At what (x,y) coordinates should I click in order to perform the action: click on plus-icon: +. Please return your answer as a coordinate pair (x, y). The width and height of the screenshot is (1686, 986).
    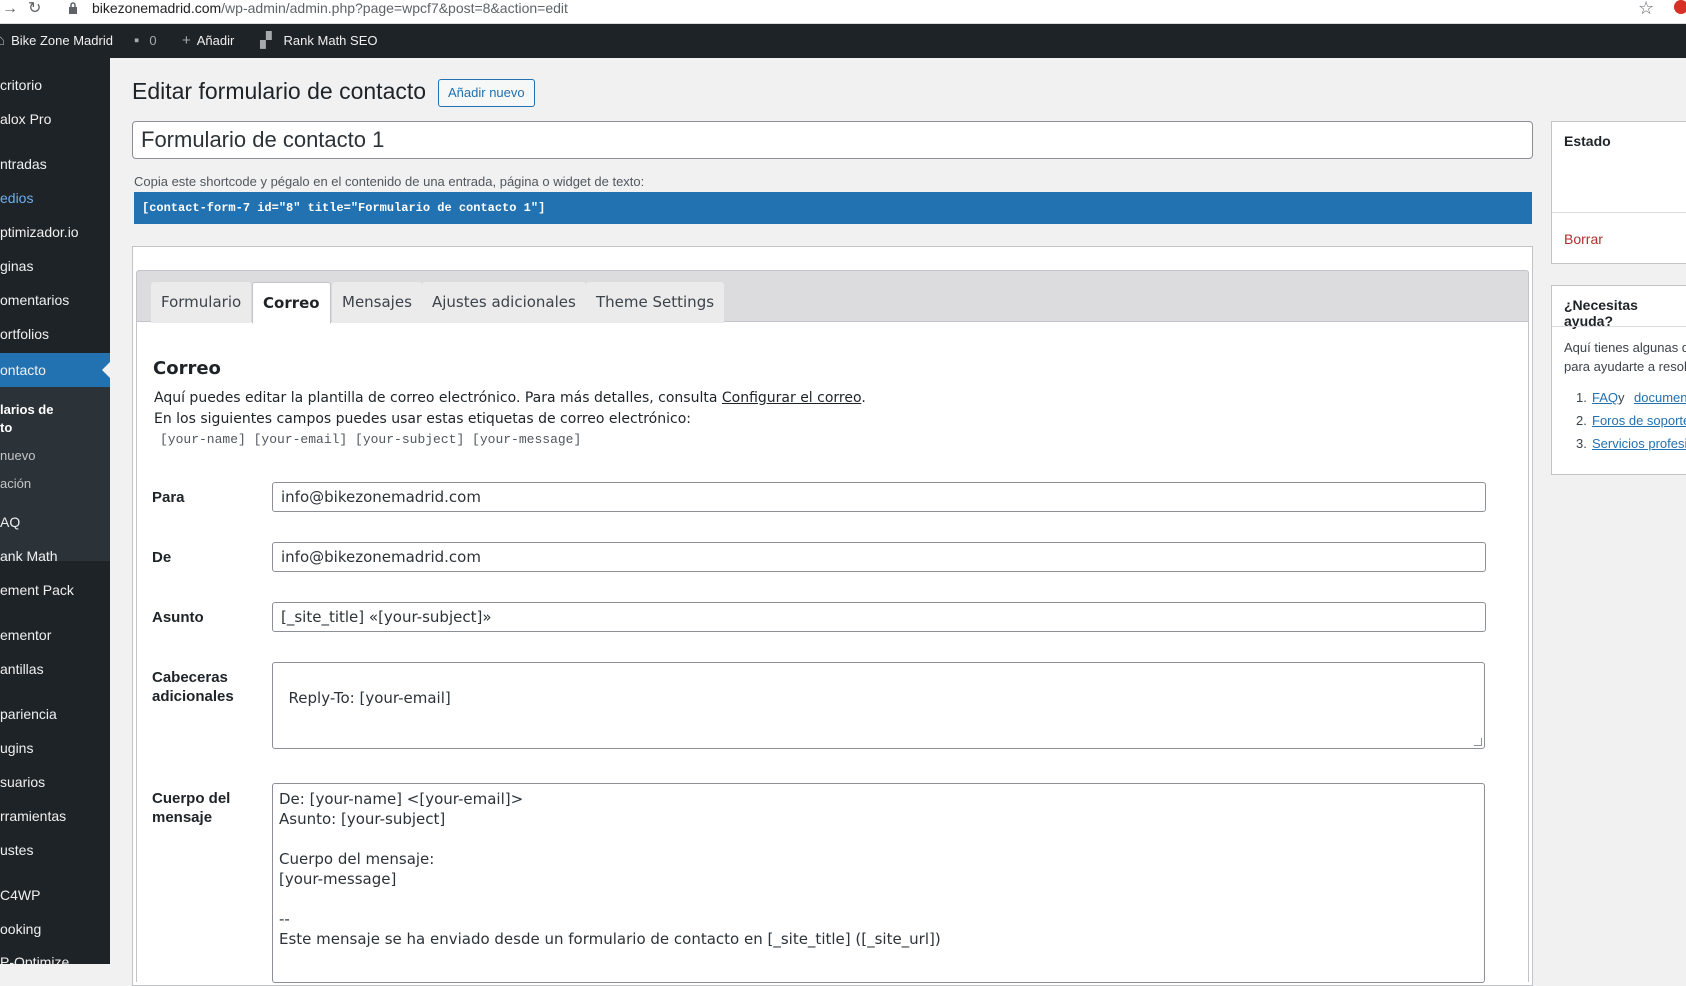
    Looking at the image, I should click on (186, 40).